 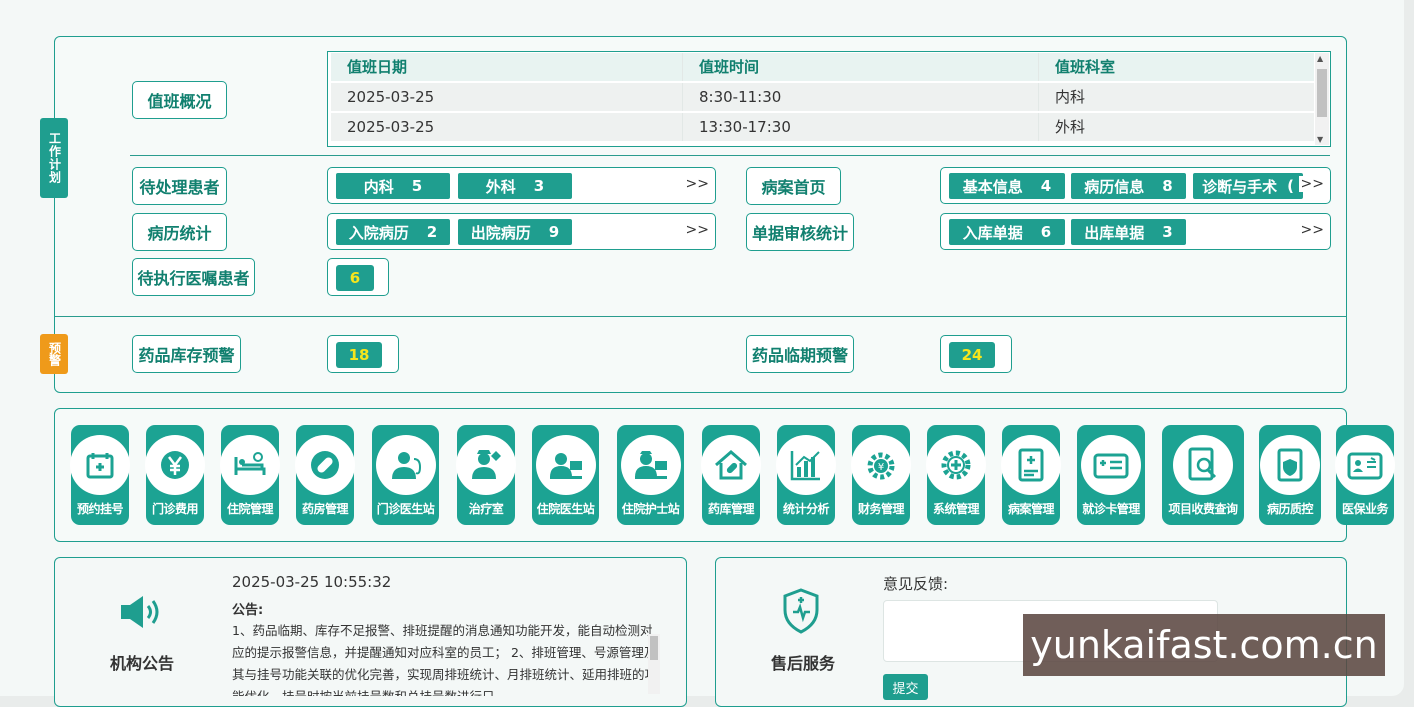 I want to click on medical-record-icon, so click(x=1031, y=465).